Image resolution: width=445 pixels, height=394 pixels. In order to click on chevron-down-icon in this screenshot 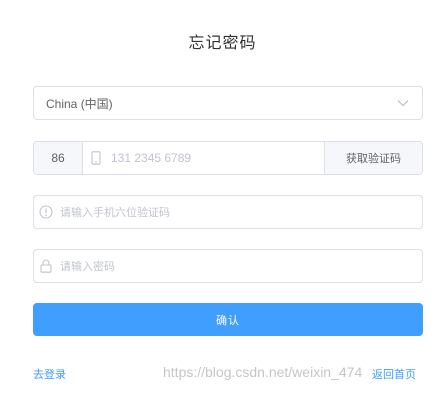, I will do `click(403, 103)`.